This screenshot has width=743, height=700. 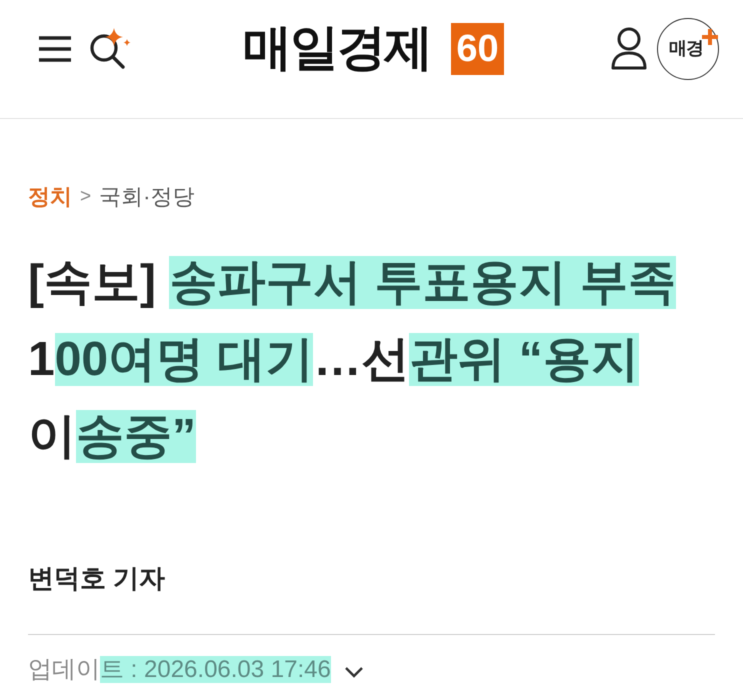 I want to click on breadcrumb-subsection-link: 국회·정당, so click(x=146, y=197).